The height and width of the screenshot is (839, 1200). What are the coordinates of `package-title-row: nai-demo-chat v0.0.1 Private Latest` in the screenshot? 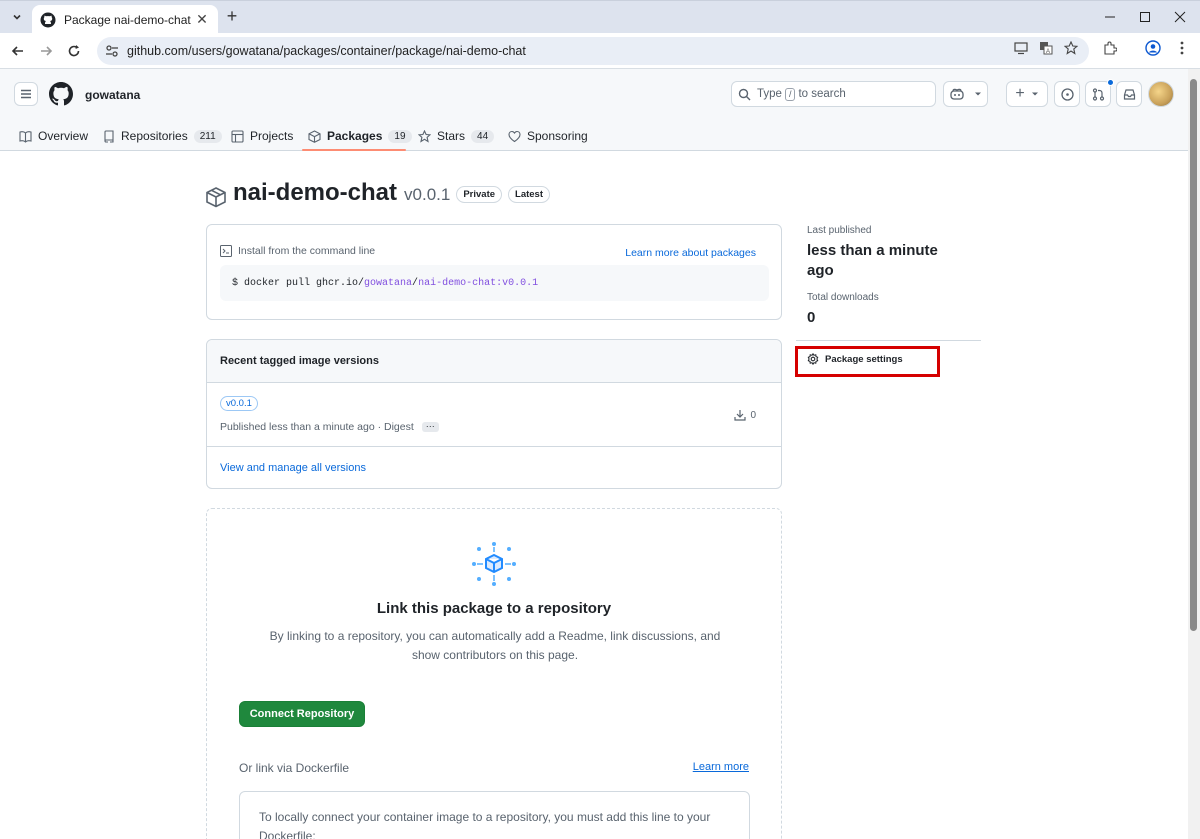 It's located at (377, 193).